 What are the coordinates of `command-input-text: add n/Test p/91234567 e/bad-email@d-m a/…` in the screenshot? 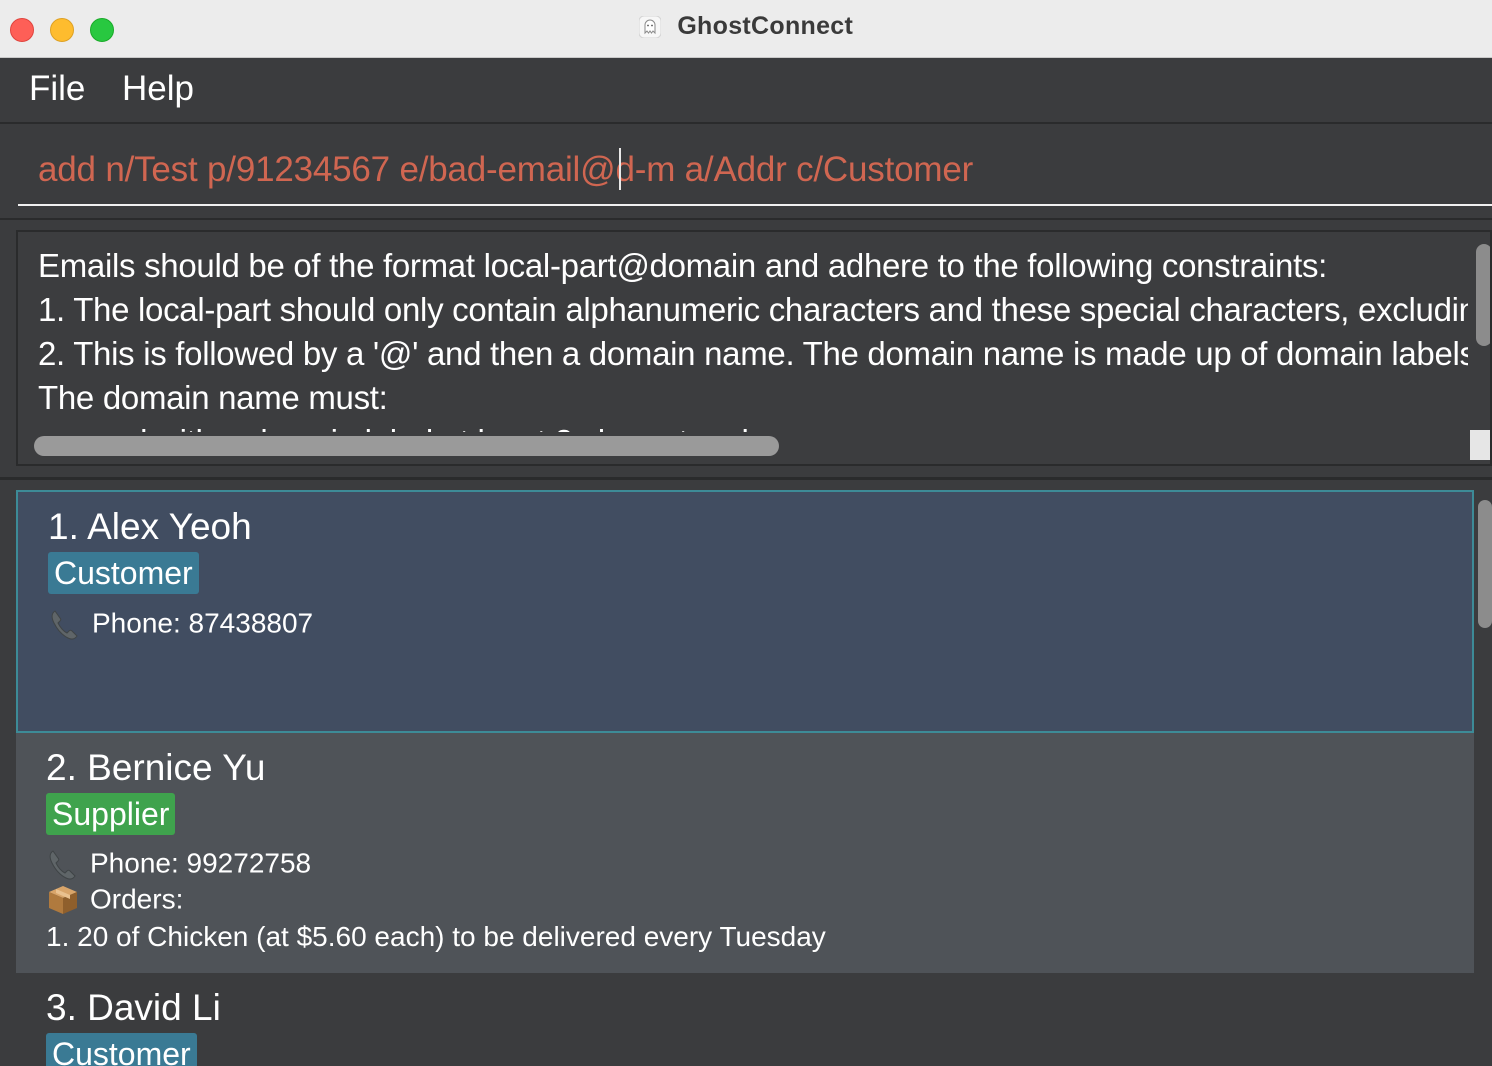 It's located at (506, 169).